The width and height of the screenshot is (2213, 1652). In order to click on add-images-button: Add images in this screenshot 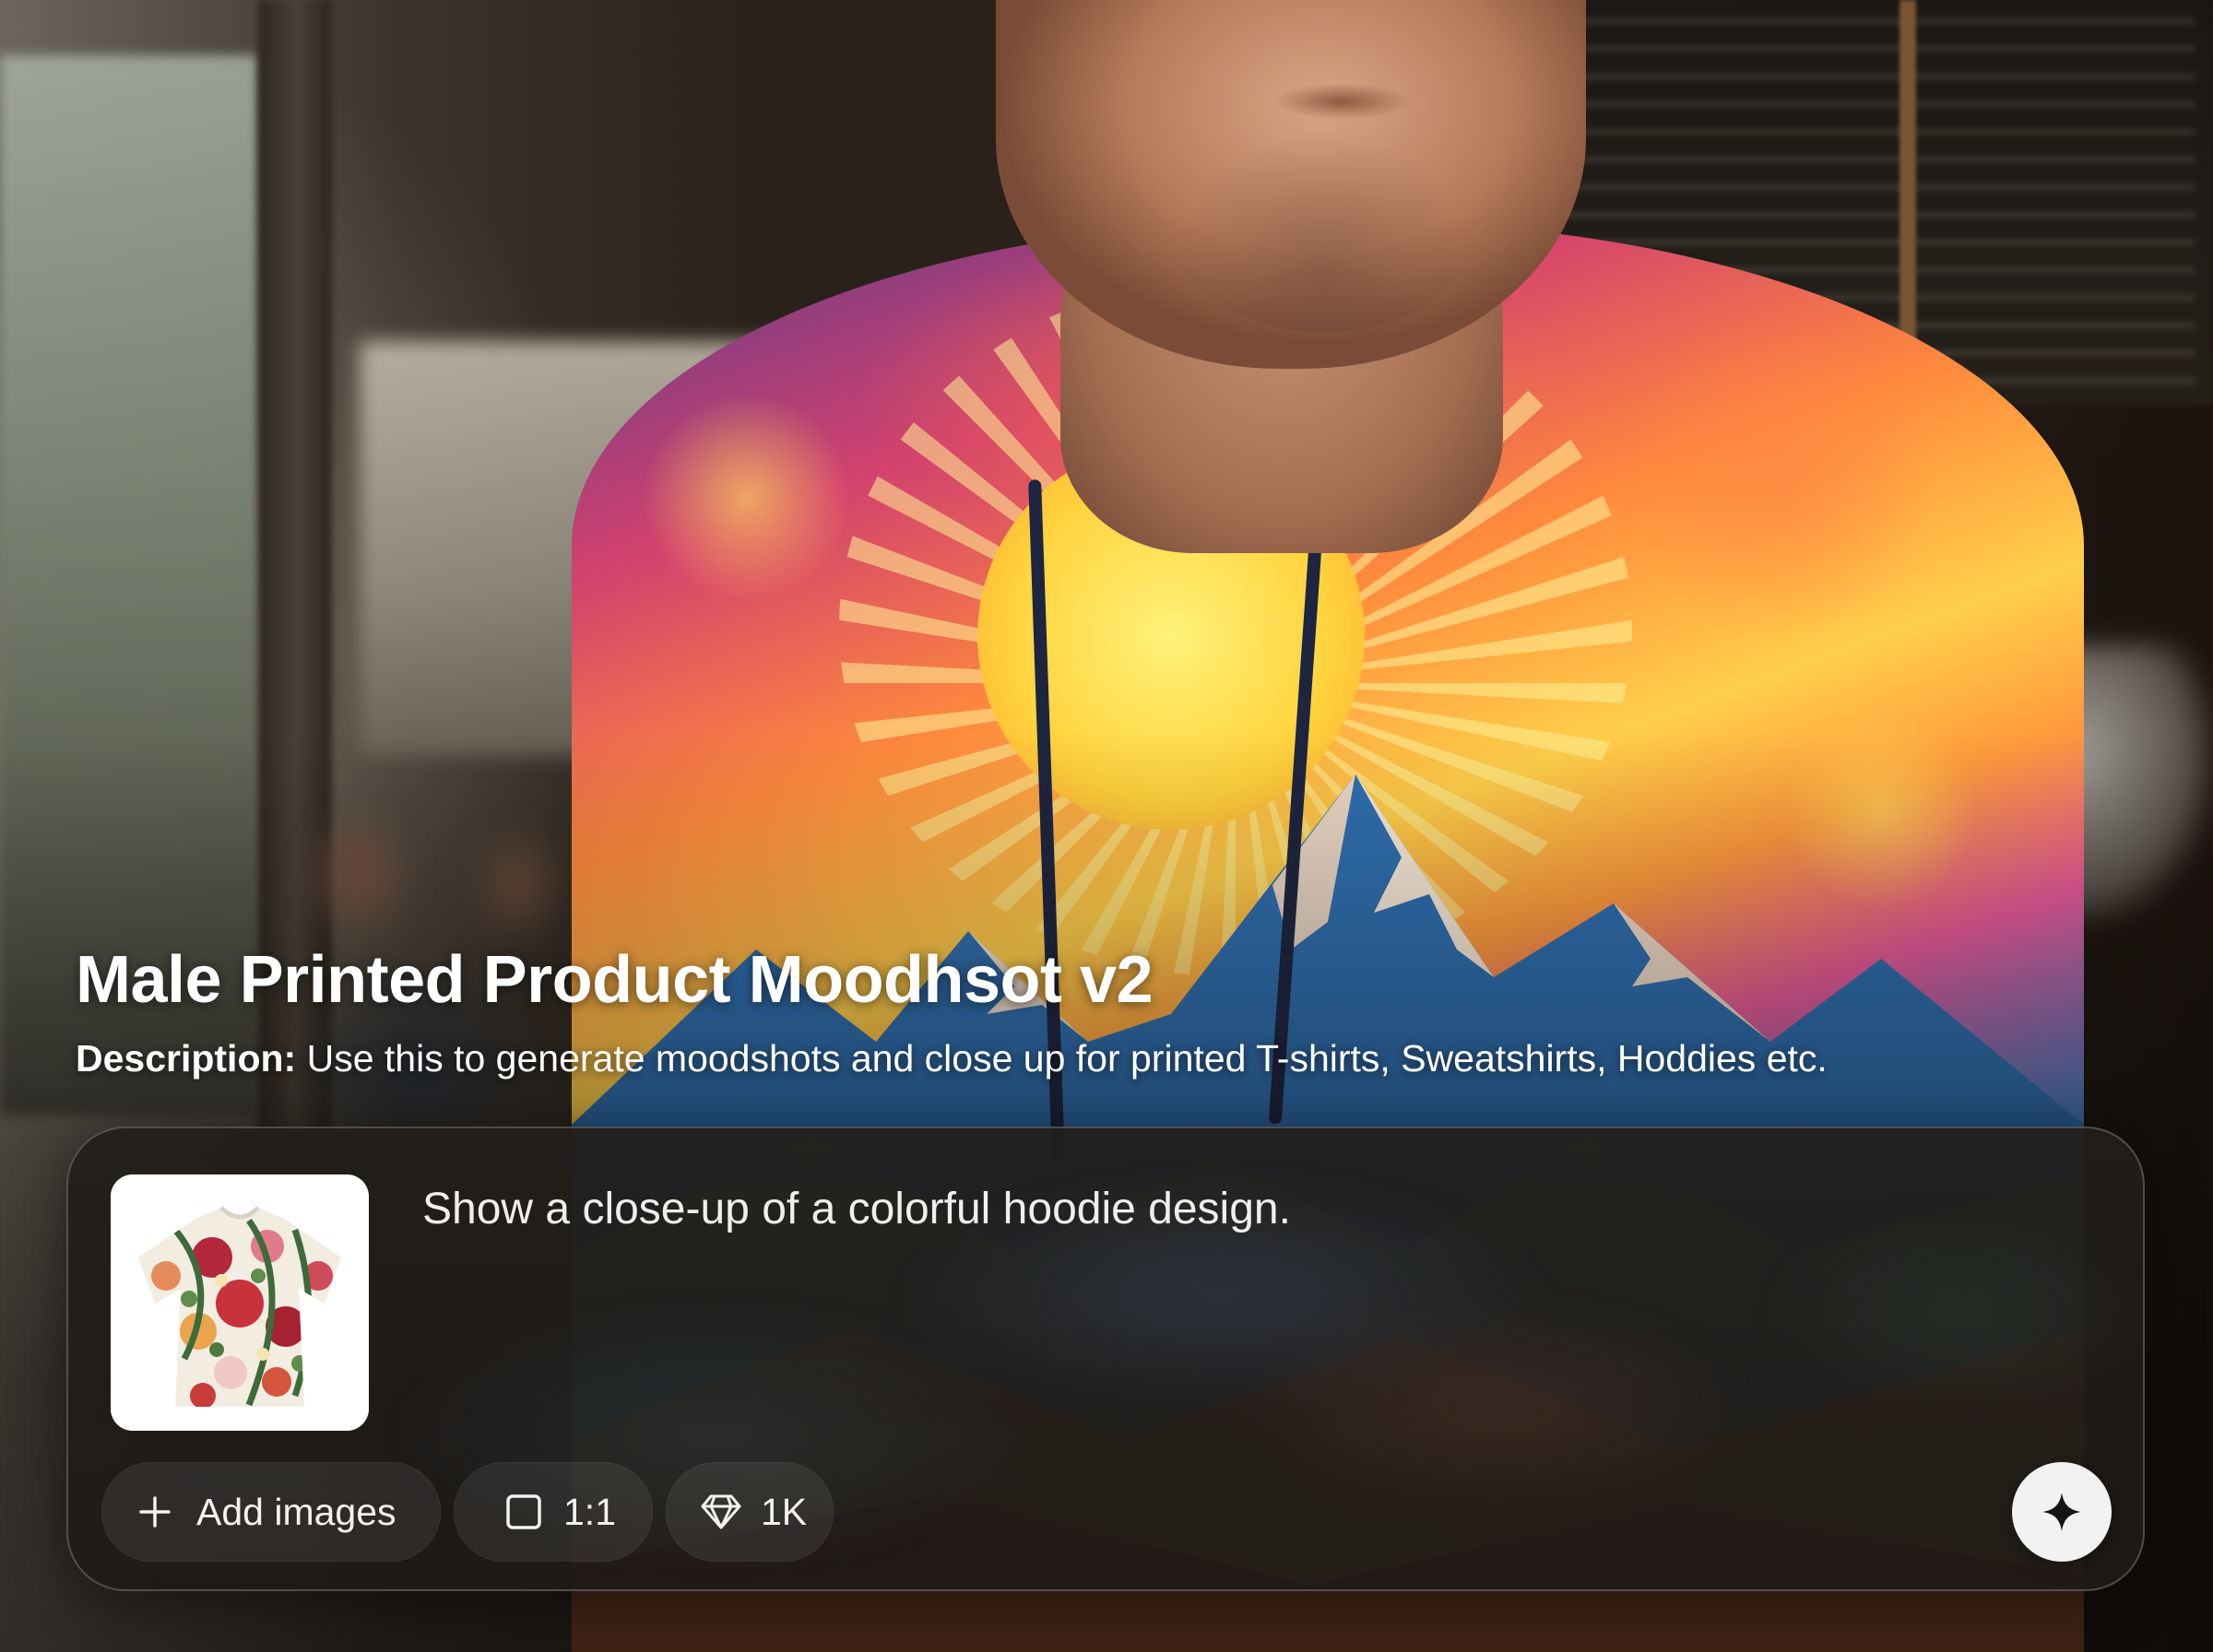, I will do `click(271, 1512)`.